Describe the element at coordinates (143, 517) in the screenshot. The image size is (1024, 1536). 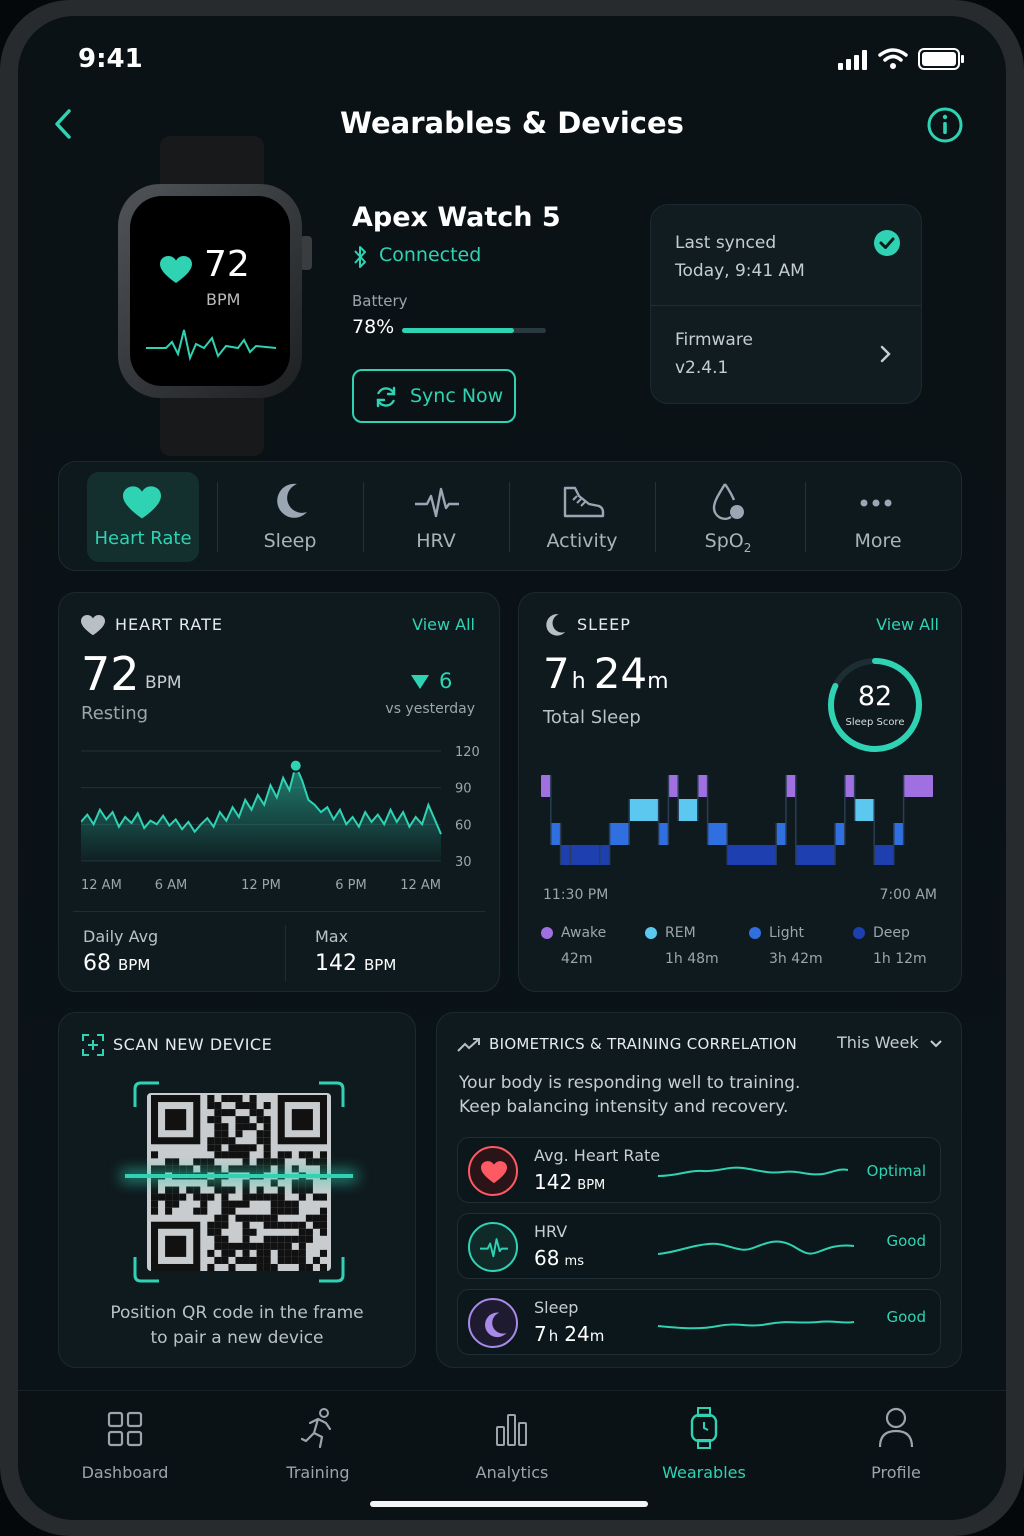
I see `tab-heart-rate: Heart Rate` at that location.